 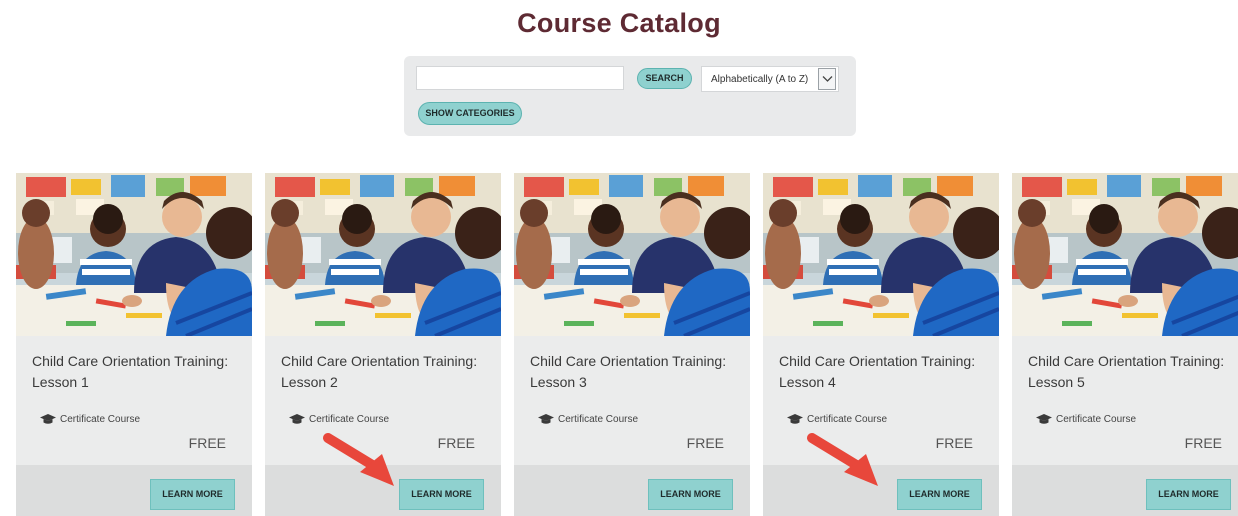 I want to click on sort-select: Alphabetically (A to Z), so click(x=770, y=79).